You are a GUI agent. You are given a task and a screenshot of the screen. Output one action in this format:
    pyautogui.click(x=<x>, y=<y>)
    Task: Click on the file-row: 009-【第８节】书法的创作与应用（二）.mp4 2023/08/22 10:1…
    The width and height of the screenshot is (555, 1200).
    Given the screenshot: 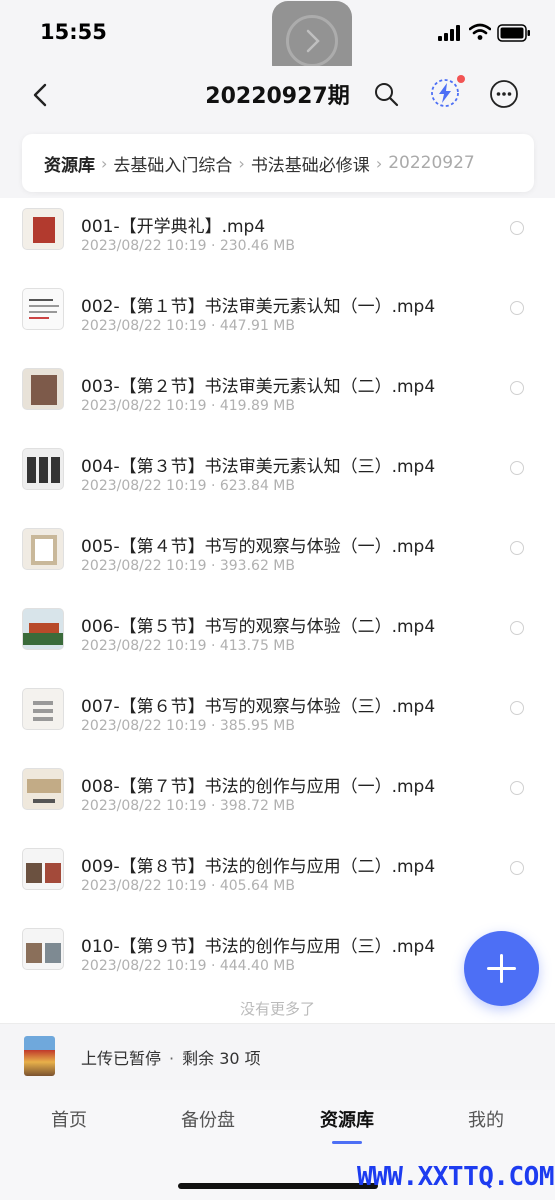 What is the action you would take?
    pyautogui.click(x=277, y=878)
    